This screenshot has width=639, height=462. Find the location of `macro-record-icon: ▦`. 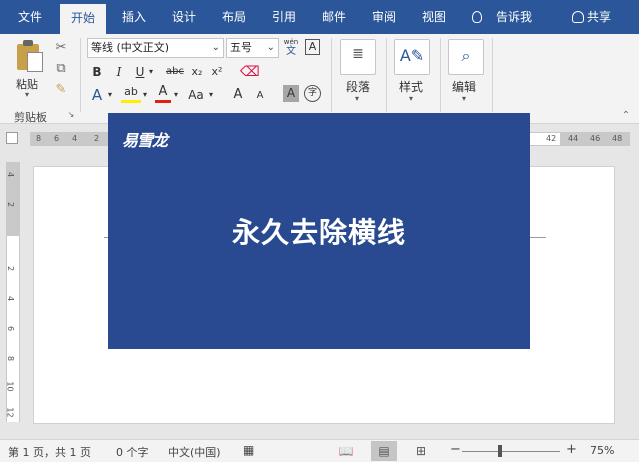

macro-record-icon: ▦ is located at coordinates (248, 450).